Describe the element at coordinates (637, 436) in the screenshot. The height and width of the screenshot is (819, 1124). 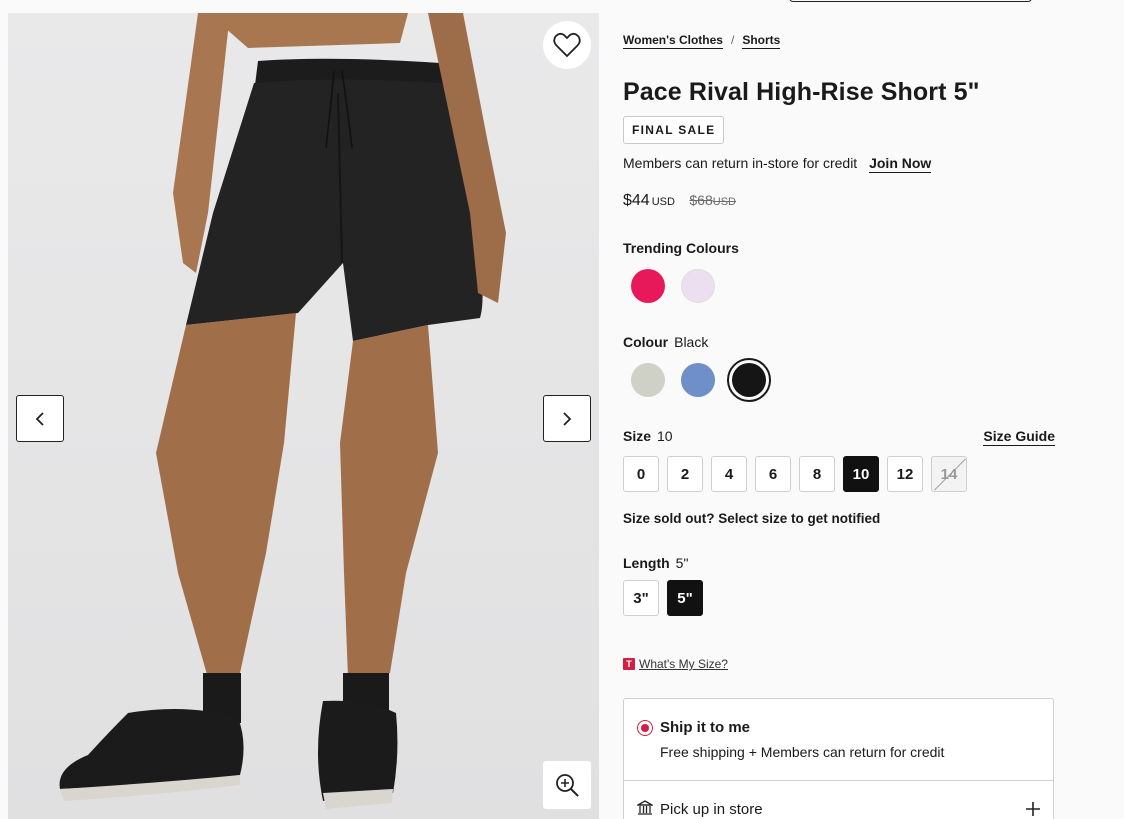
I see `size-label-text: Size` at that location.